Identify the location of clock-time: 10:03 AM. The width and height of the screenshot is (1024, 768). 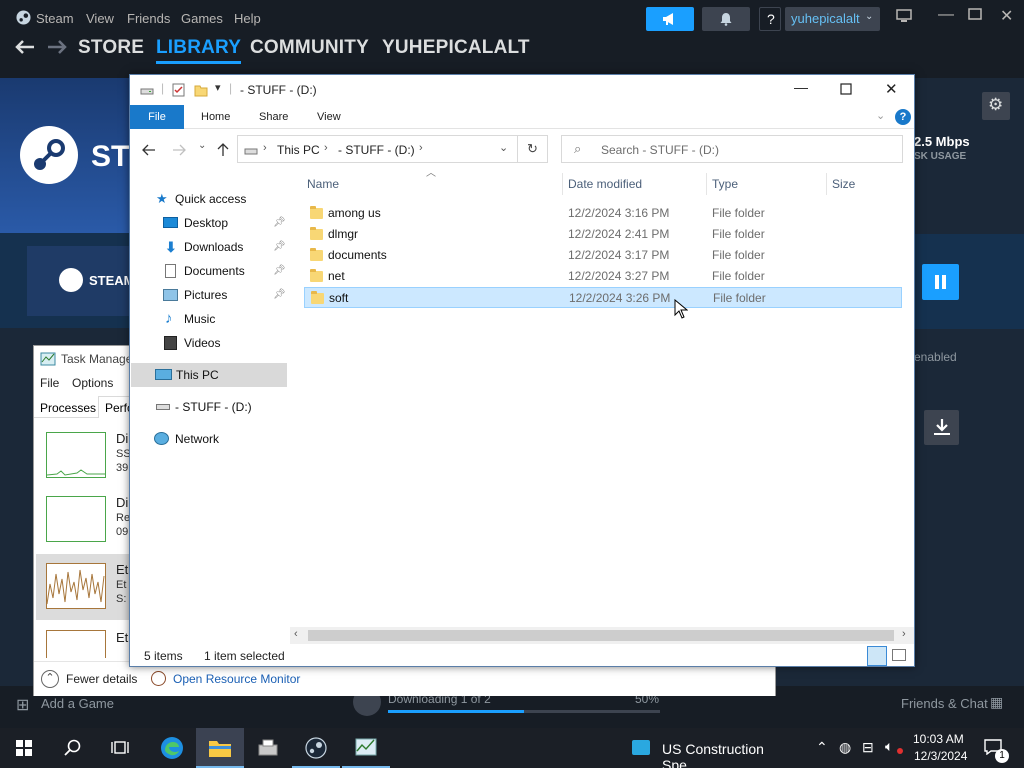
(938, 739).